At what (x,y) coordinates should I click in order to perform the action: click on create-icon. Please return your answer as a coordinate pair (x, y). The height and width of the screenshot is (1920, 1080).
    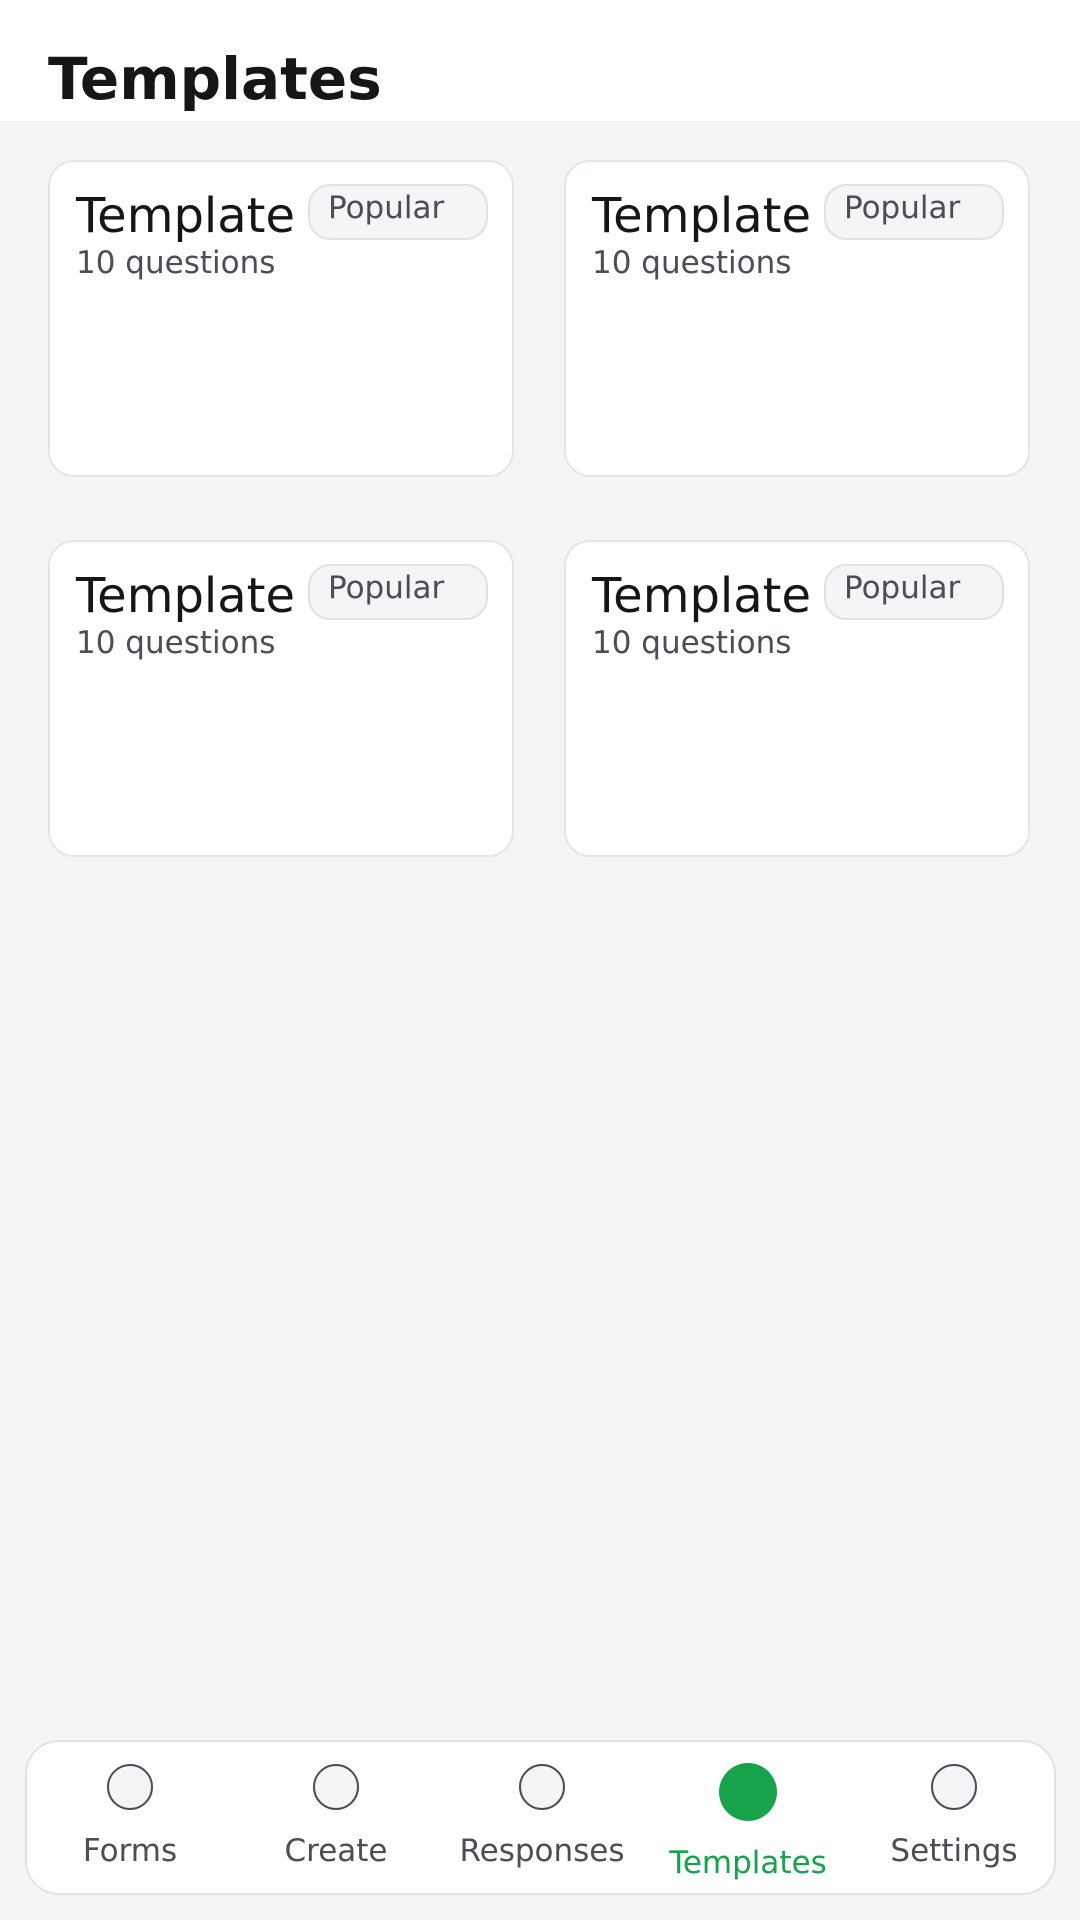
    Looking at the image, I should click on (336, 1787).